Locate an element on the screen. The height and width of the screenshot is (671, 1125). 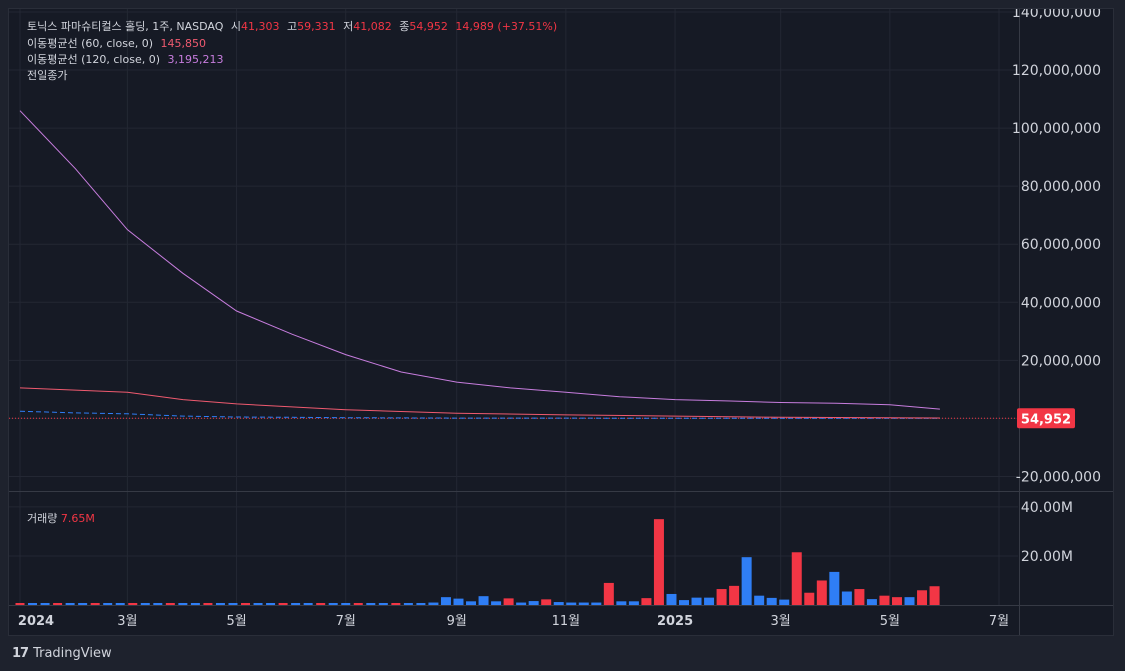
price-axis-label: 40,000,000 is located at coordinates (1061, 303).